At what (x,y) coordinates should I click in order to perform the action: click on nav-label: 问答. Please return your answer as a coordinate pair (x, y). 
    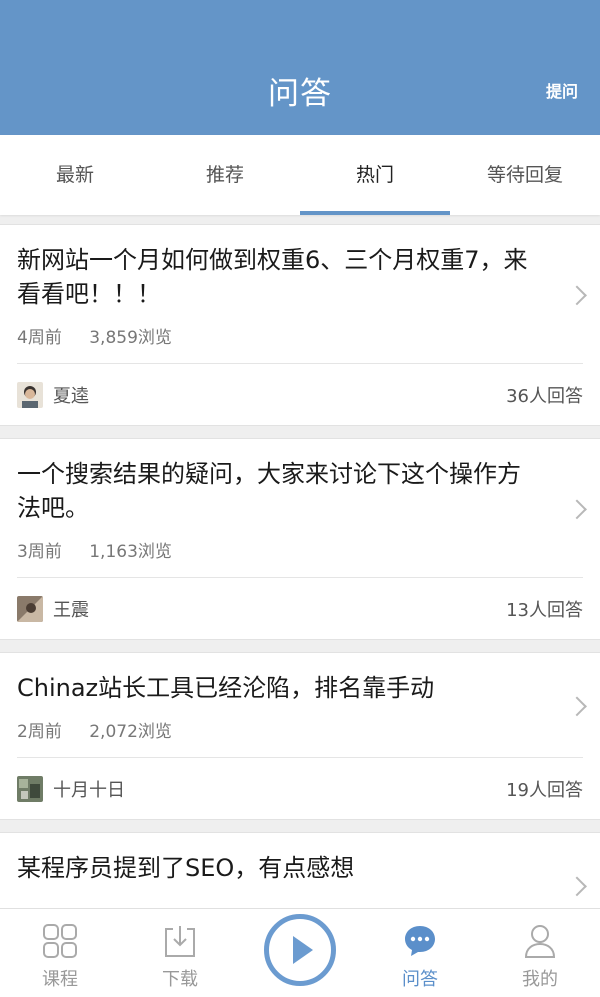
    Looking at the image, I should click on (420, 979).